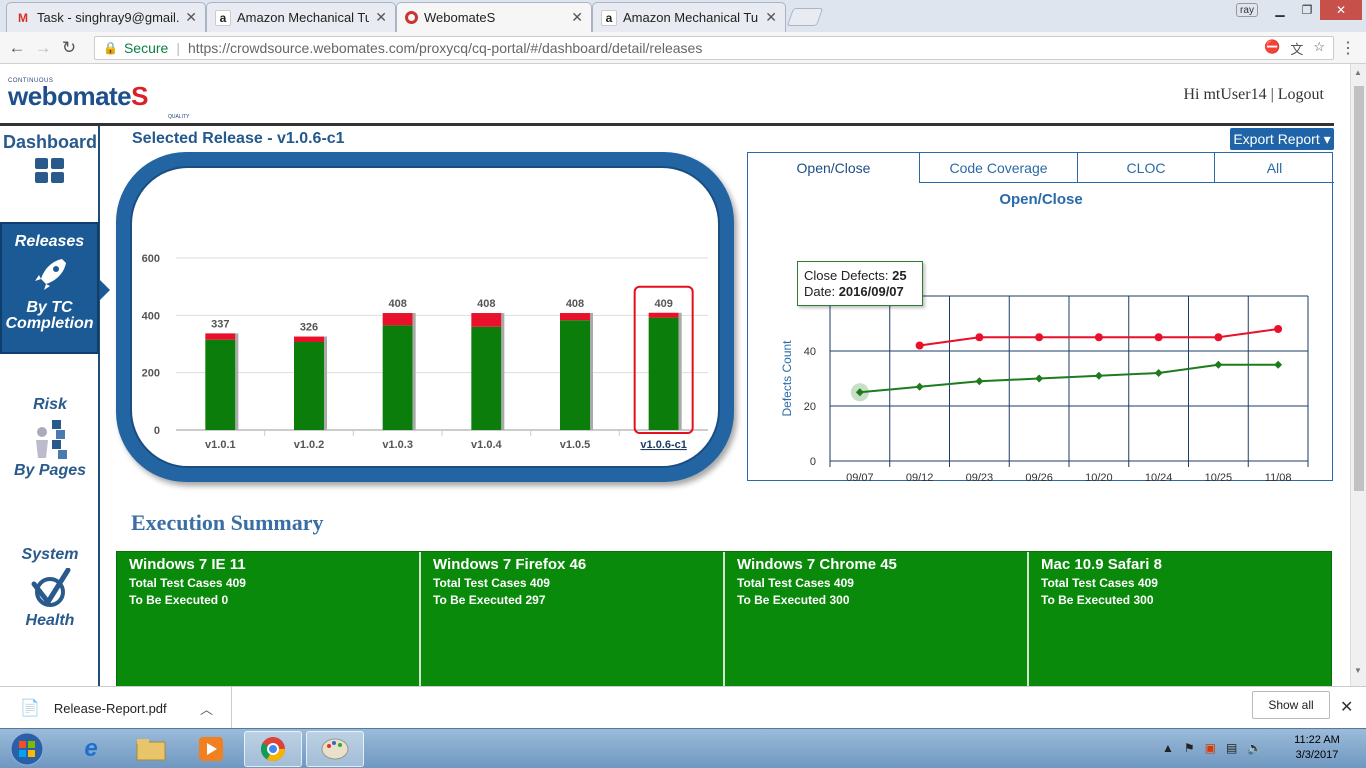  What do you see at coordinates (27, 748) in the screenshot?
I see `start-button` at bounding box center [27, 748].